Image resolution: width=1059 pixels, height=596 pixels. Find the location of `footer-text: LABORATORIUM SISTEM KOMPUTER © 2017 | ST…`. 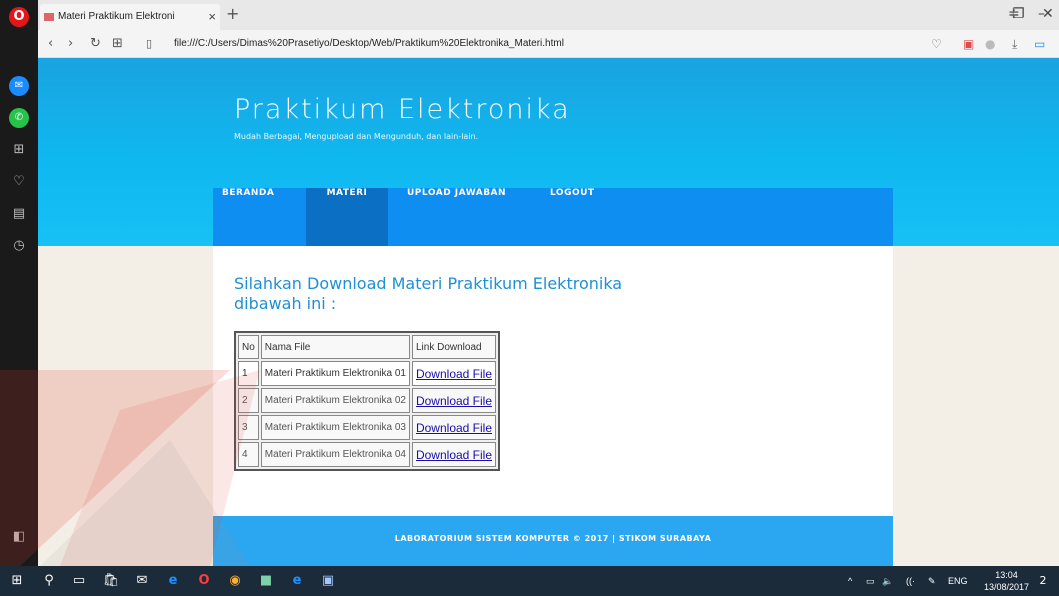

footer-text: LABORATORIUM SISTEM KOMPUTER © 2017 | ST… is located at coordinates (553, 538).